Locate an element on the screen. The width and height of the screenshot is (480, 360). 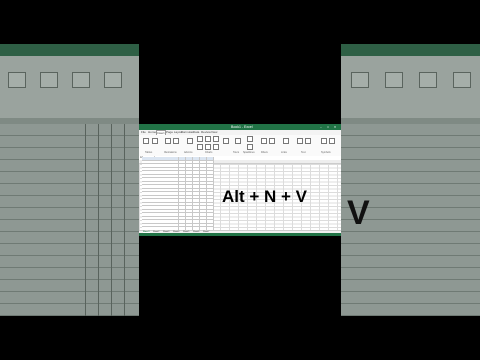
group-label-links: Links is located at coordinates (284, 152).